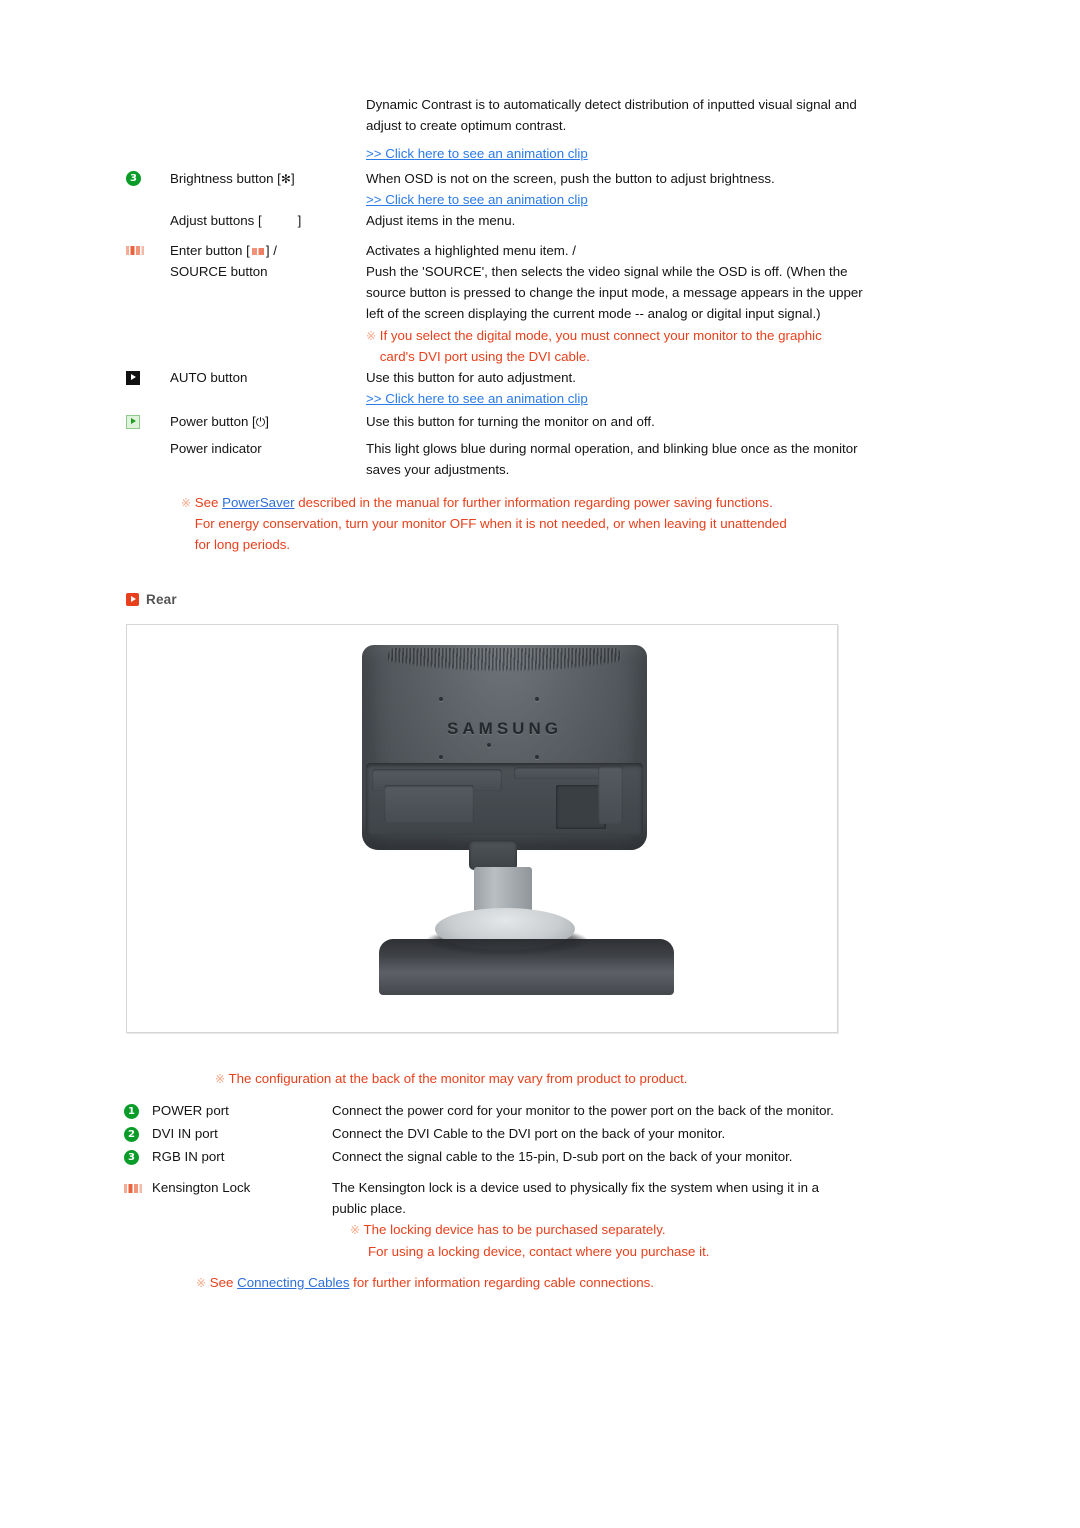 The width and height of the screenshot is (1080, 1528). I want to click on note-mark-icon: ※, so click(371, 336).